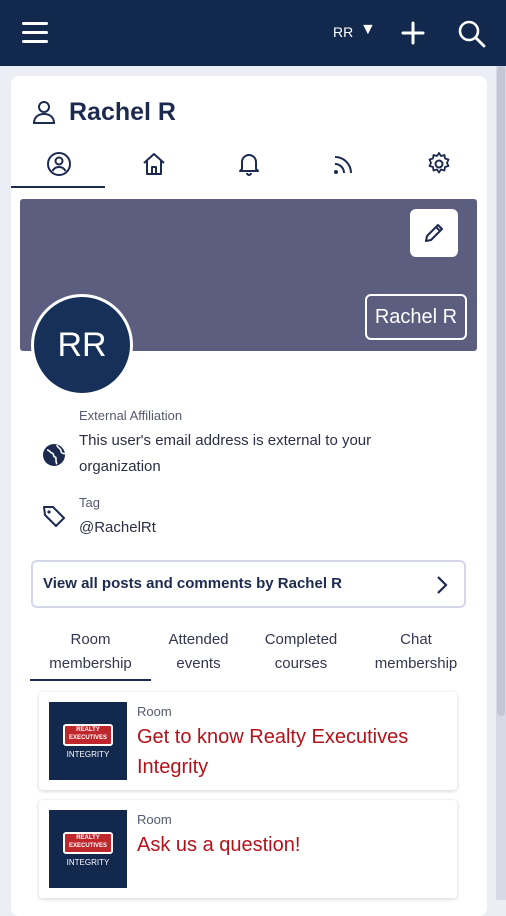 The height and width of the screenshot is (916, 506). What do you see at coordinates (90, 680) in the screenshot?
I see `active-sub-tab-indicator` at bounding box center [90, 680].